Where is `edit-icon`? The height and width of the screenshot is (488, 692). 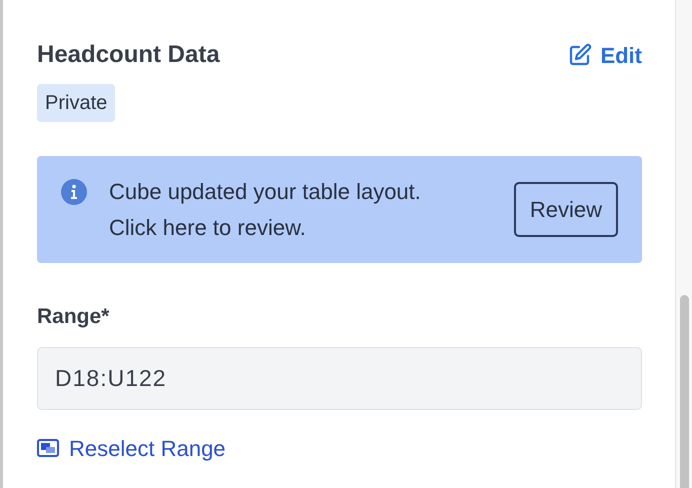 edit-icon is located at coordinates (580, 55).